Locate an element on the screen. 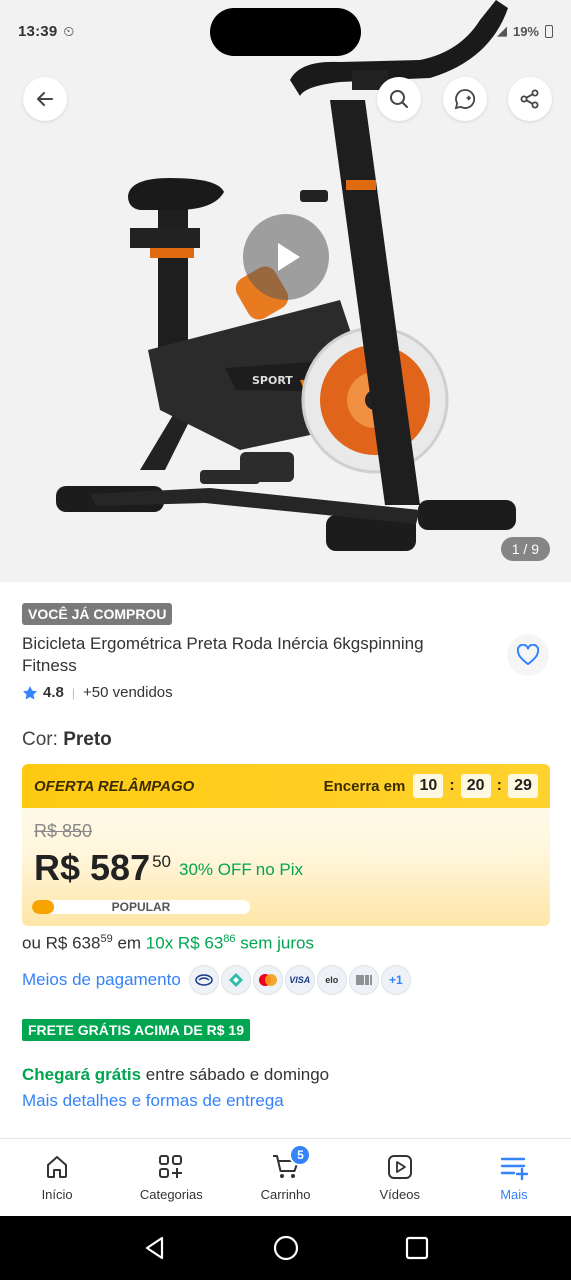 The width and height of the screenshot is (571, 1280). nav-cart: 5 Carrinho is located at coordinates (285, 1177).